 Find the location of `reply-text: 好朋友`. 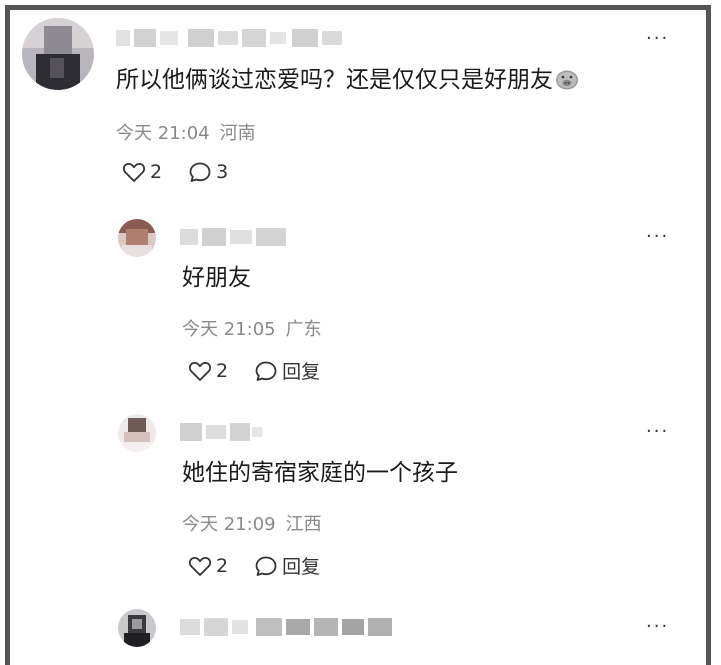

reply-text: 好朋友 is located at coordinates (216, 278).